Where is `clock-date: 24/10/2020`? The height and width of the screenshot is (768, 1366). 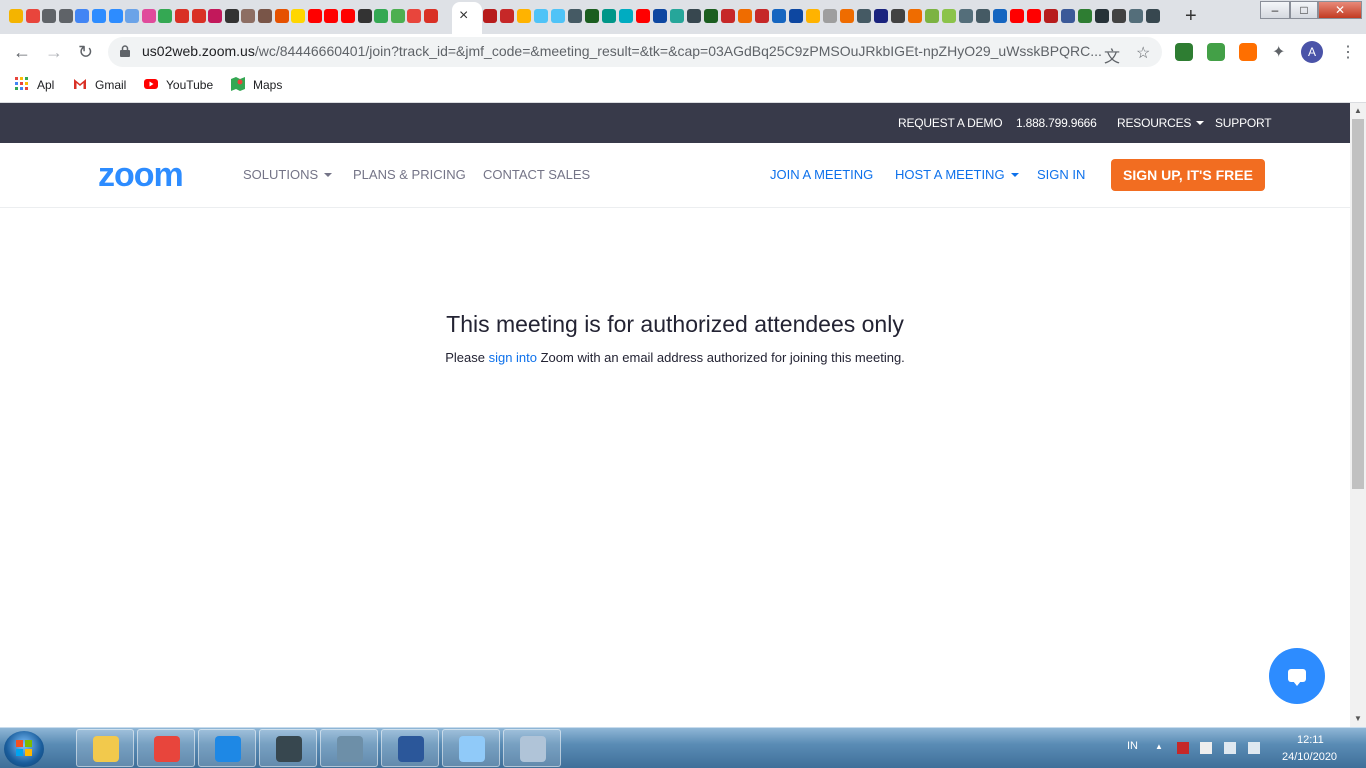
clock-date: 24/10/2020 is located at coordinates (1309, 757).